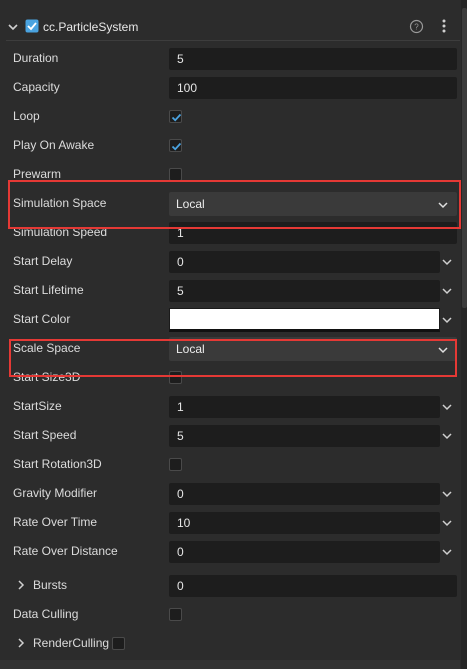 The width and height of the screenshot is (467, 669). Describe the element at coordinates (43, 261) in the screenshot. I see `start-delay-label: Start Delay` at that location.